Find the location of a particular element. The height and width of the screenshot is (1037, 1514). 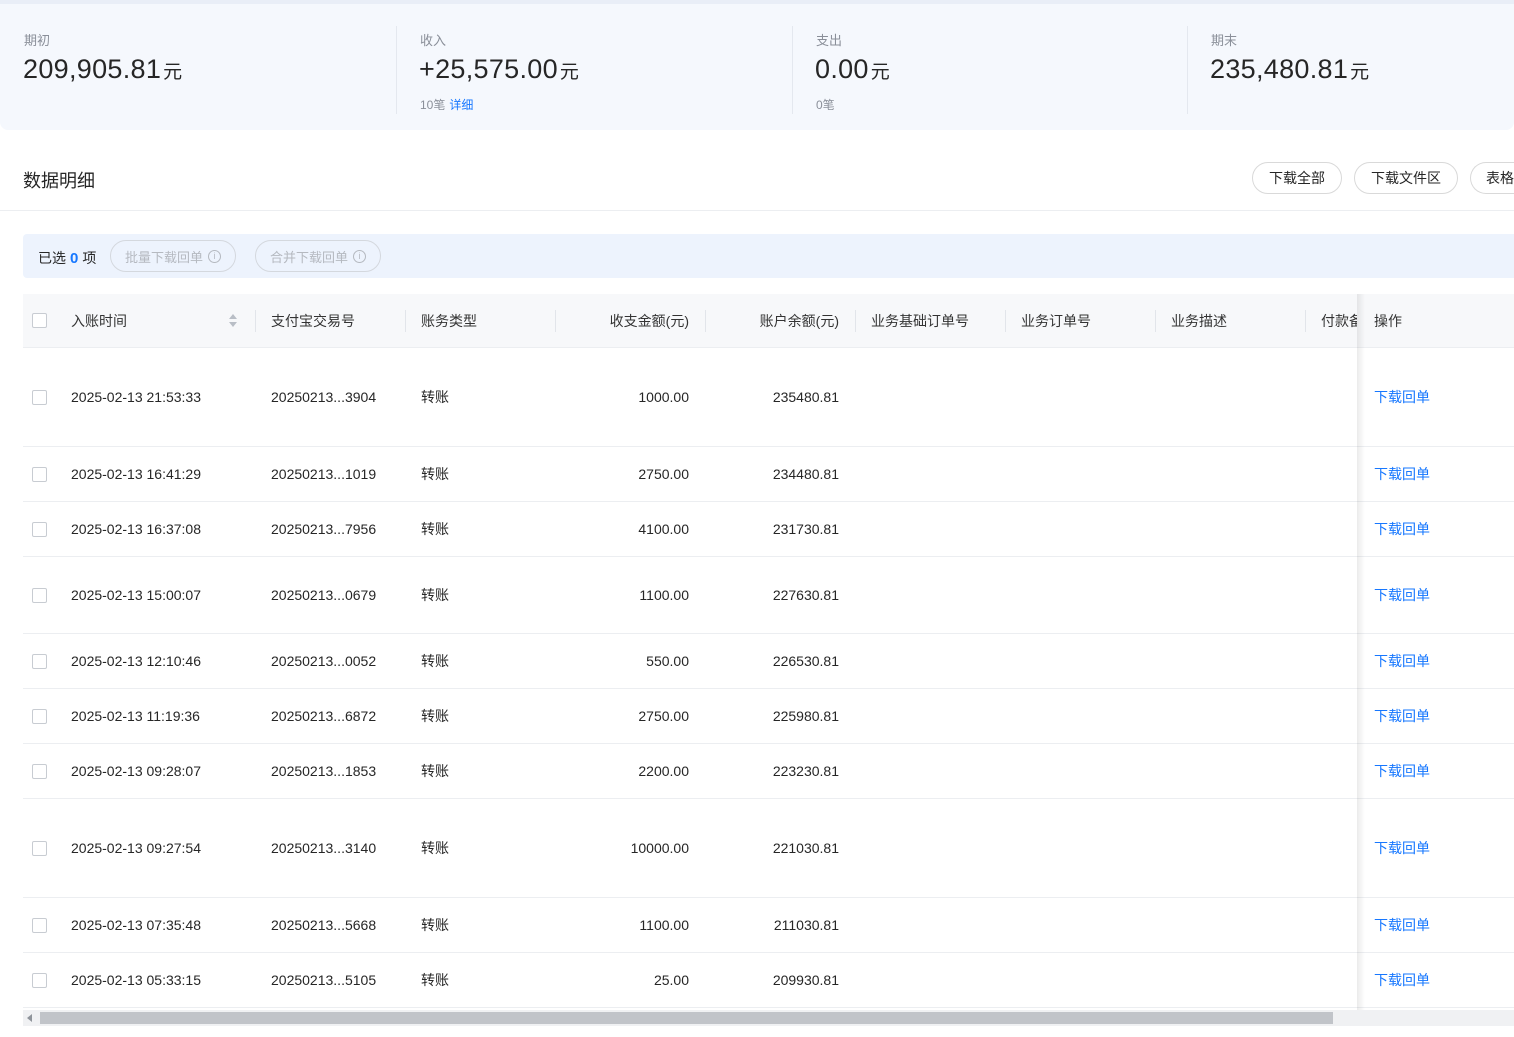

download-all-button: 下载全部 is located at coordinates (1297, 178).